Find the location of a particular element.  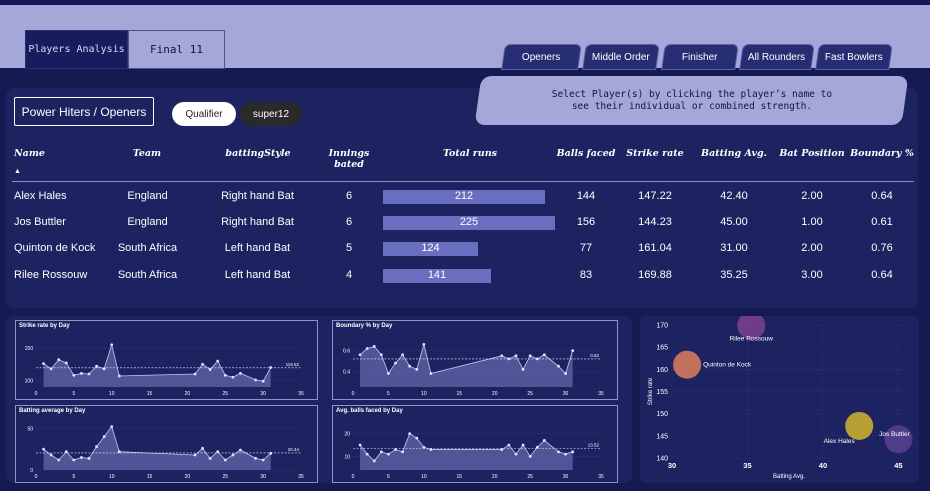

nav-all-rounders-button: All Rounders is located at coordinates (777, 57).